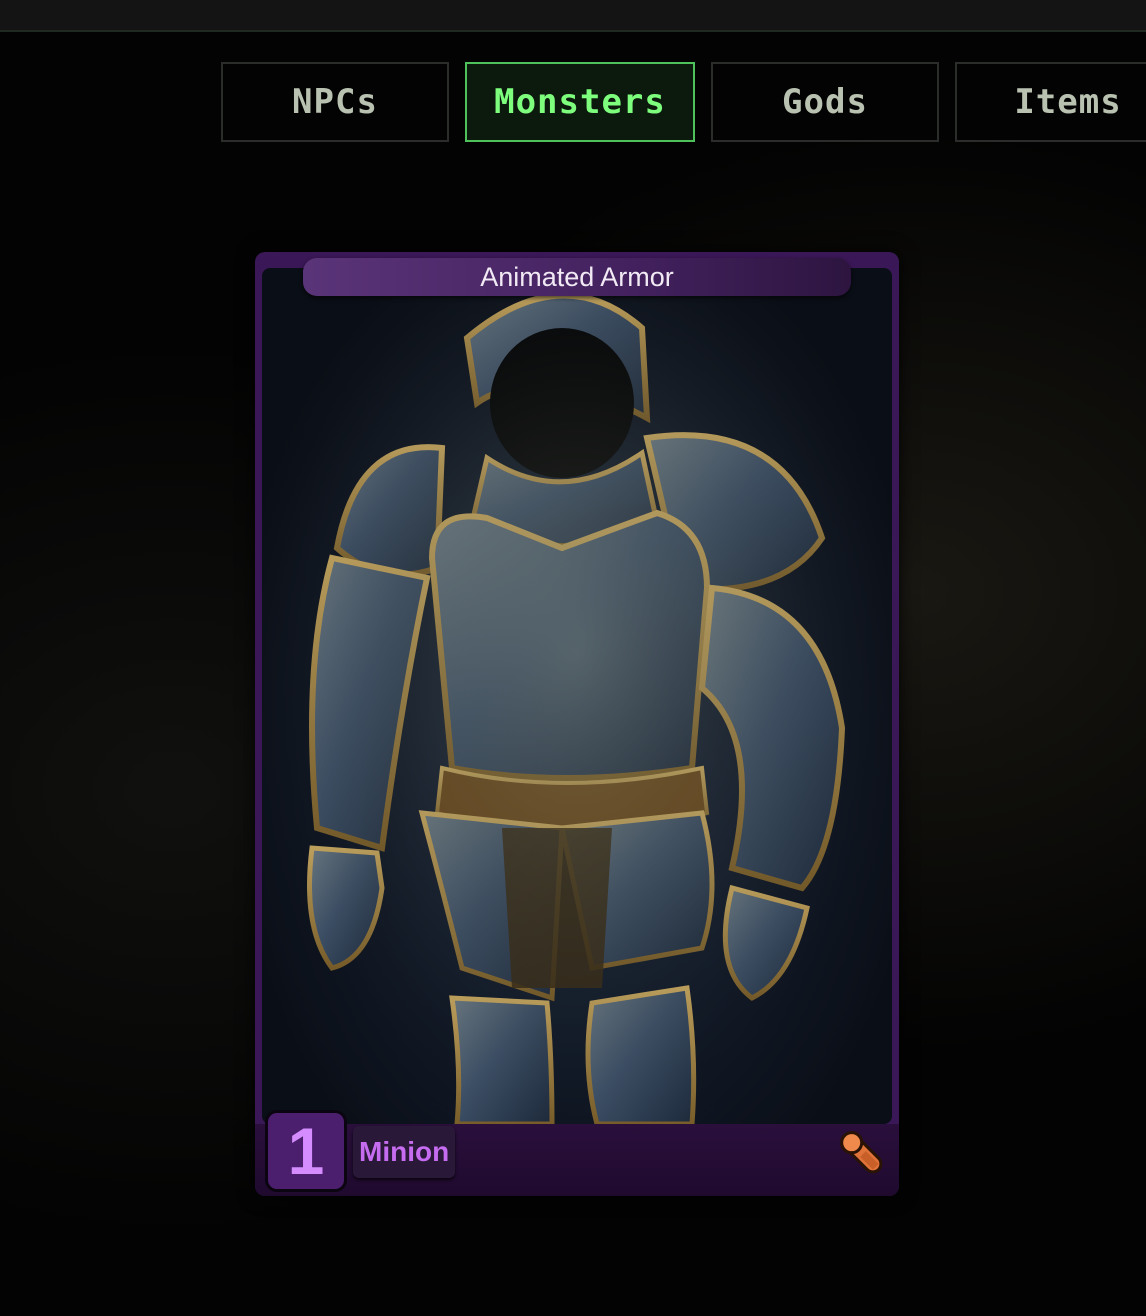  Describe the element at coordinates (1050, 102) in the screenshot. I see `tab-items: Items` at that location.